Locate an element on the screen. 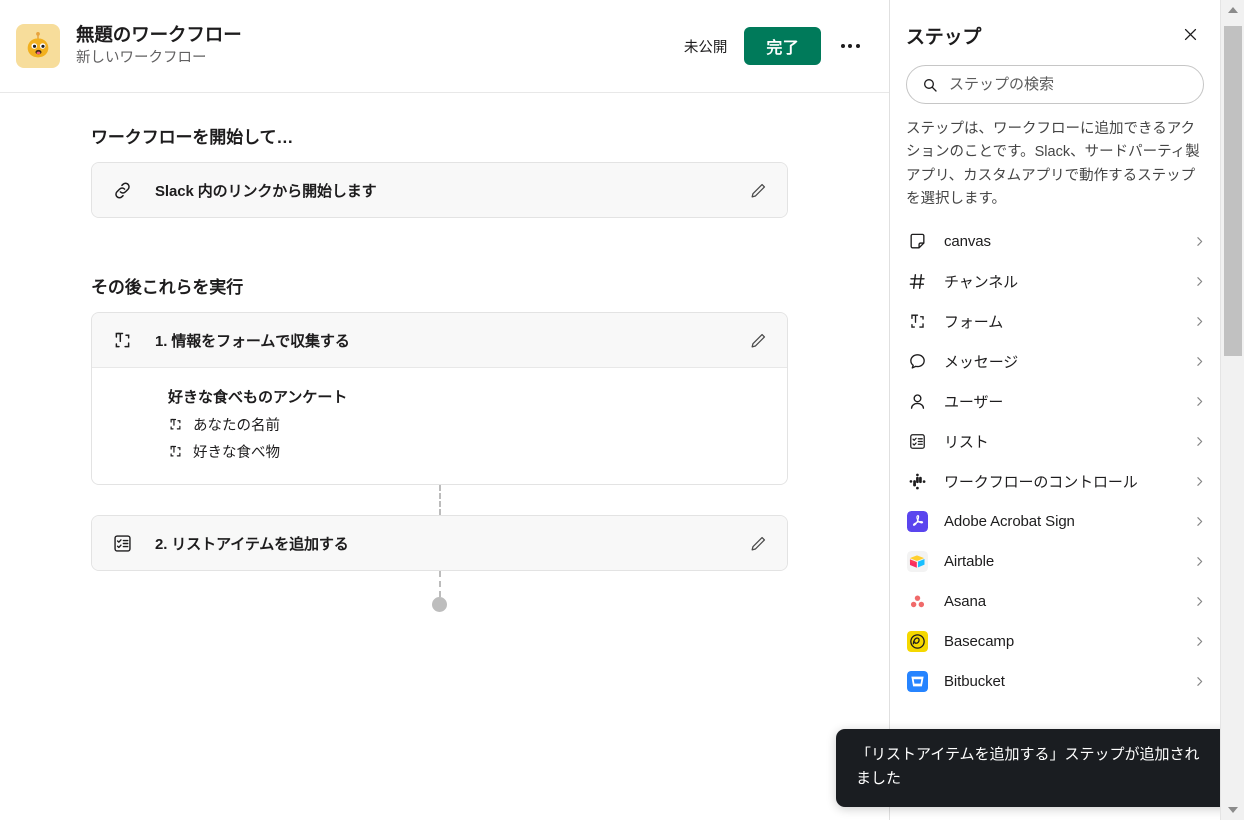 The width and height of the screenshot is (1244, 820). step-list-item-label: リスト is located at coordinates (966, 443).